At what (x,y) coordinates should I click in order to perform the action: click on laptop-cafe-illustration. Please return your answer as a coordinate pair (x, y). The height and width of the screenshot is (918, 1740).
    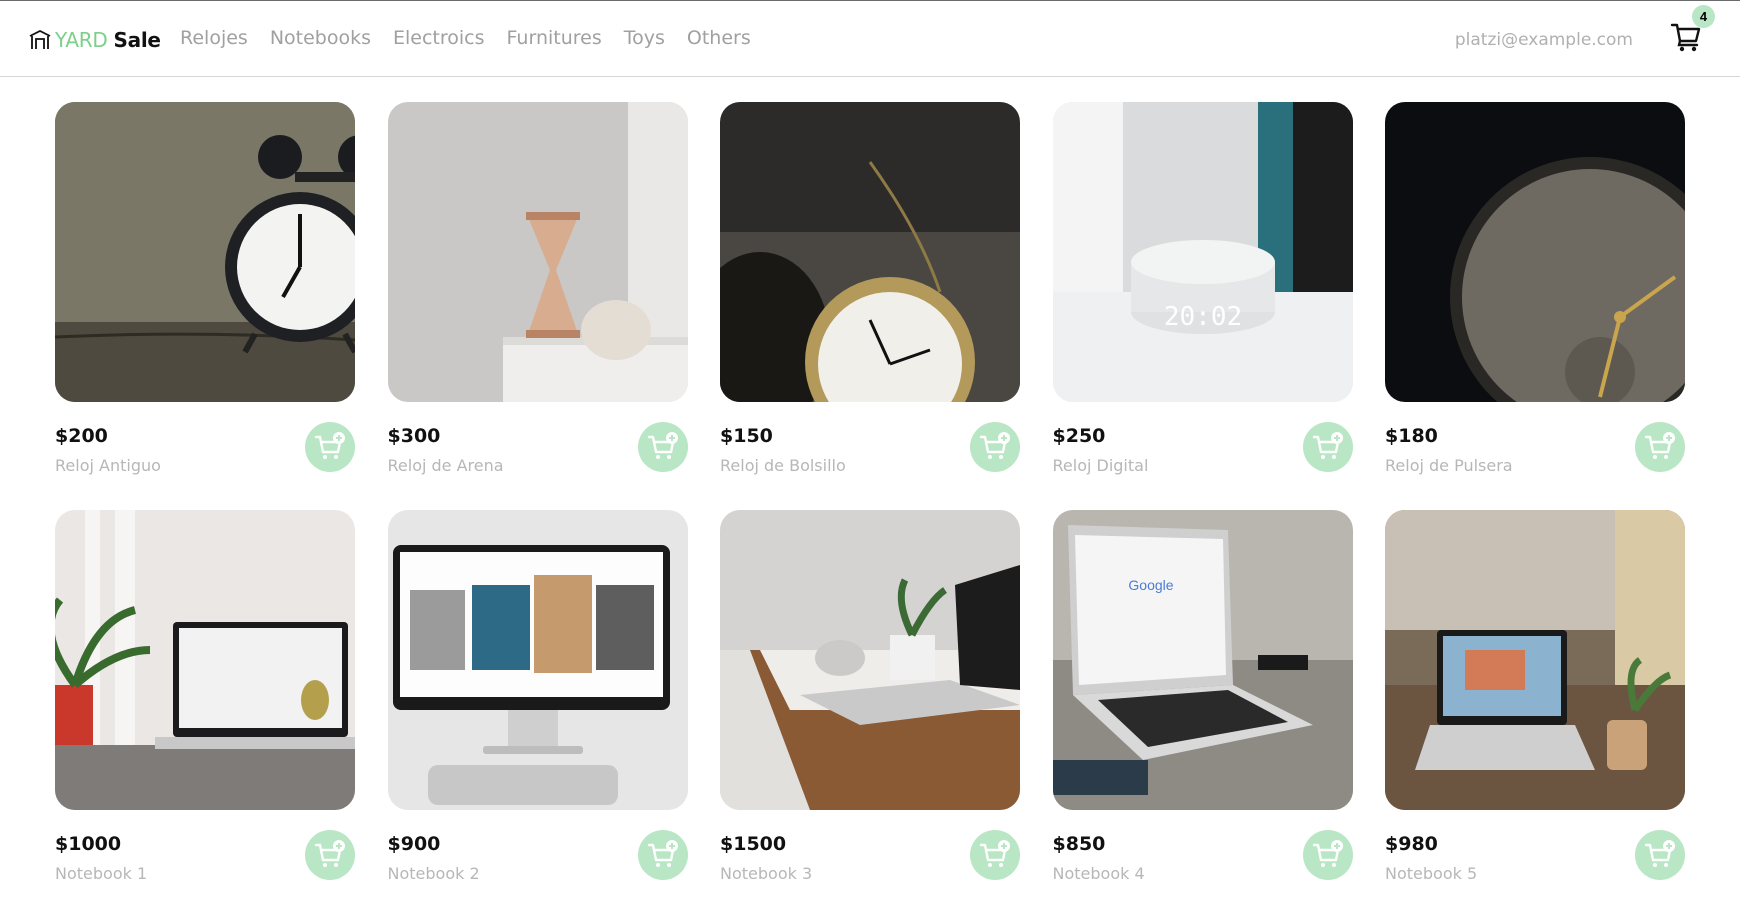
    Looking at the image, I should click on (1535, 660).